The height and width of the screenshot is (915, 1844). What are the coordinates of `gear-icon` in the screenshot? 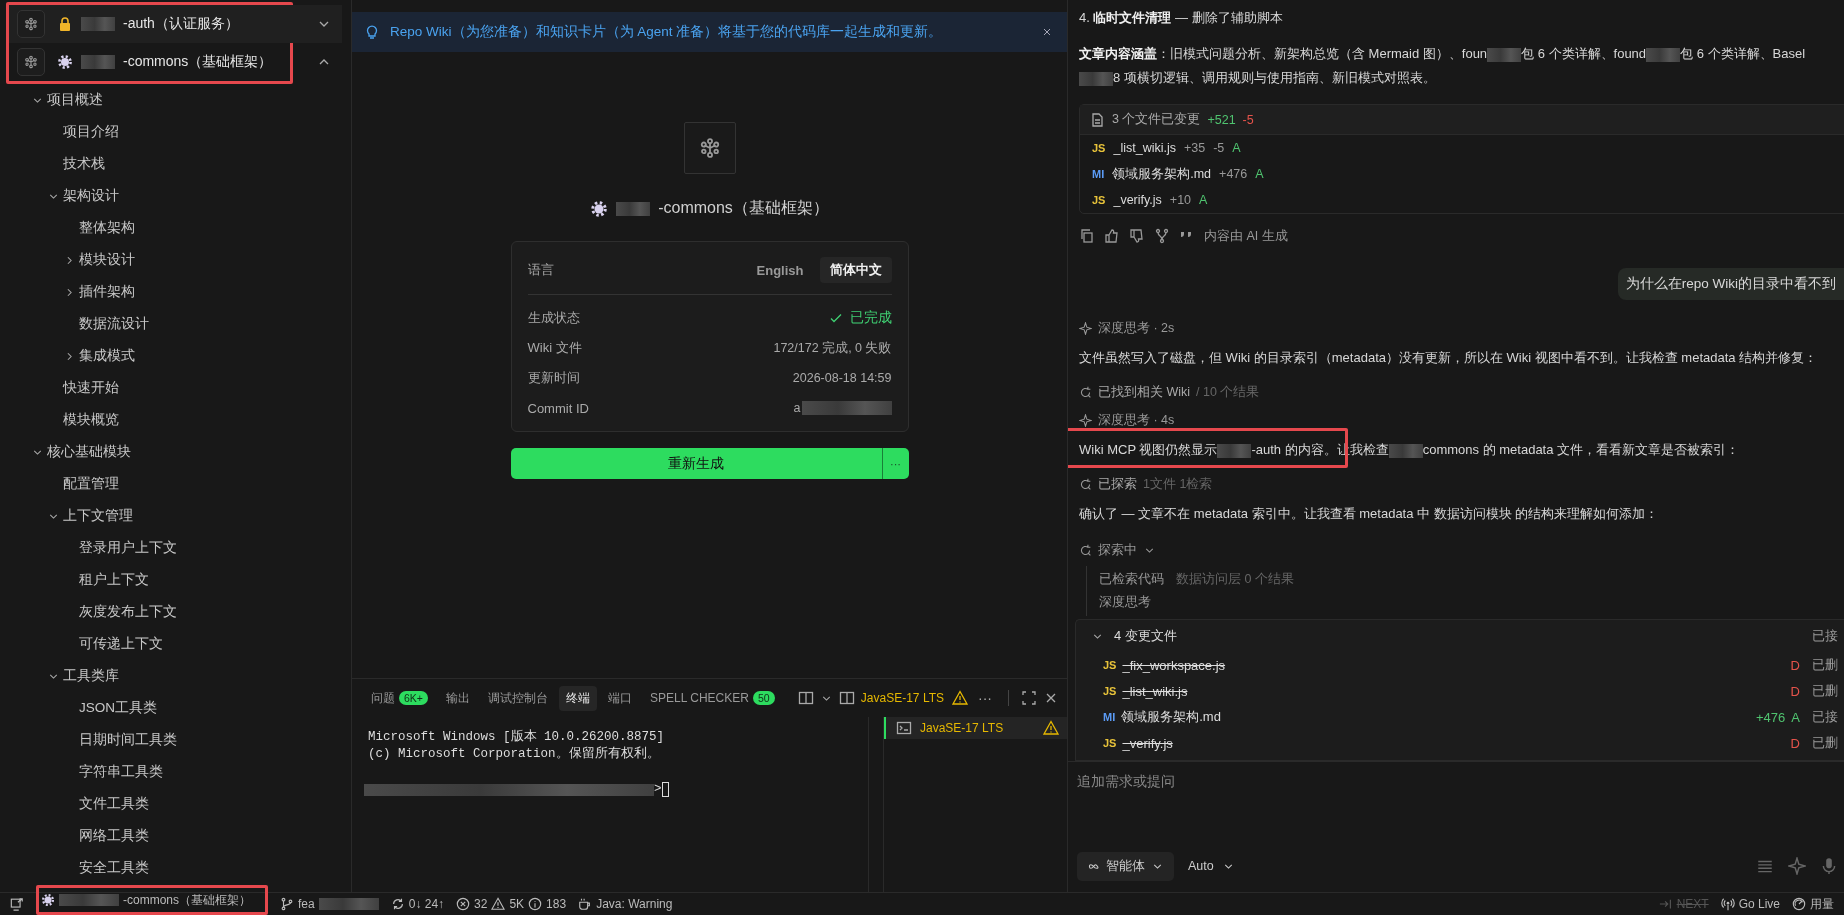 It's located at (48, 900).